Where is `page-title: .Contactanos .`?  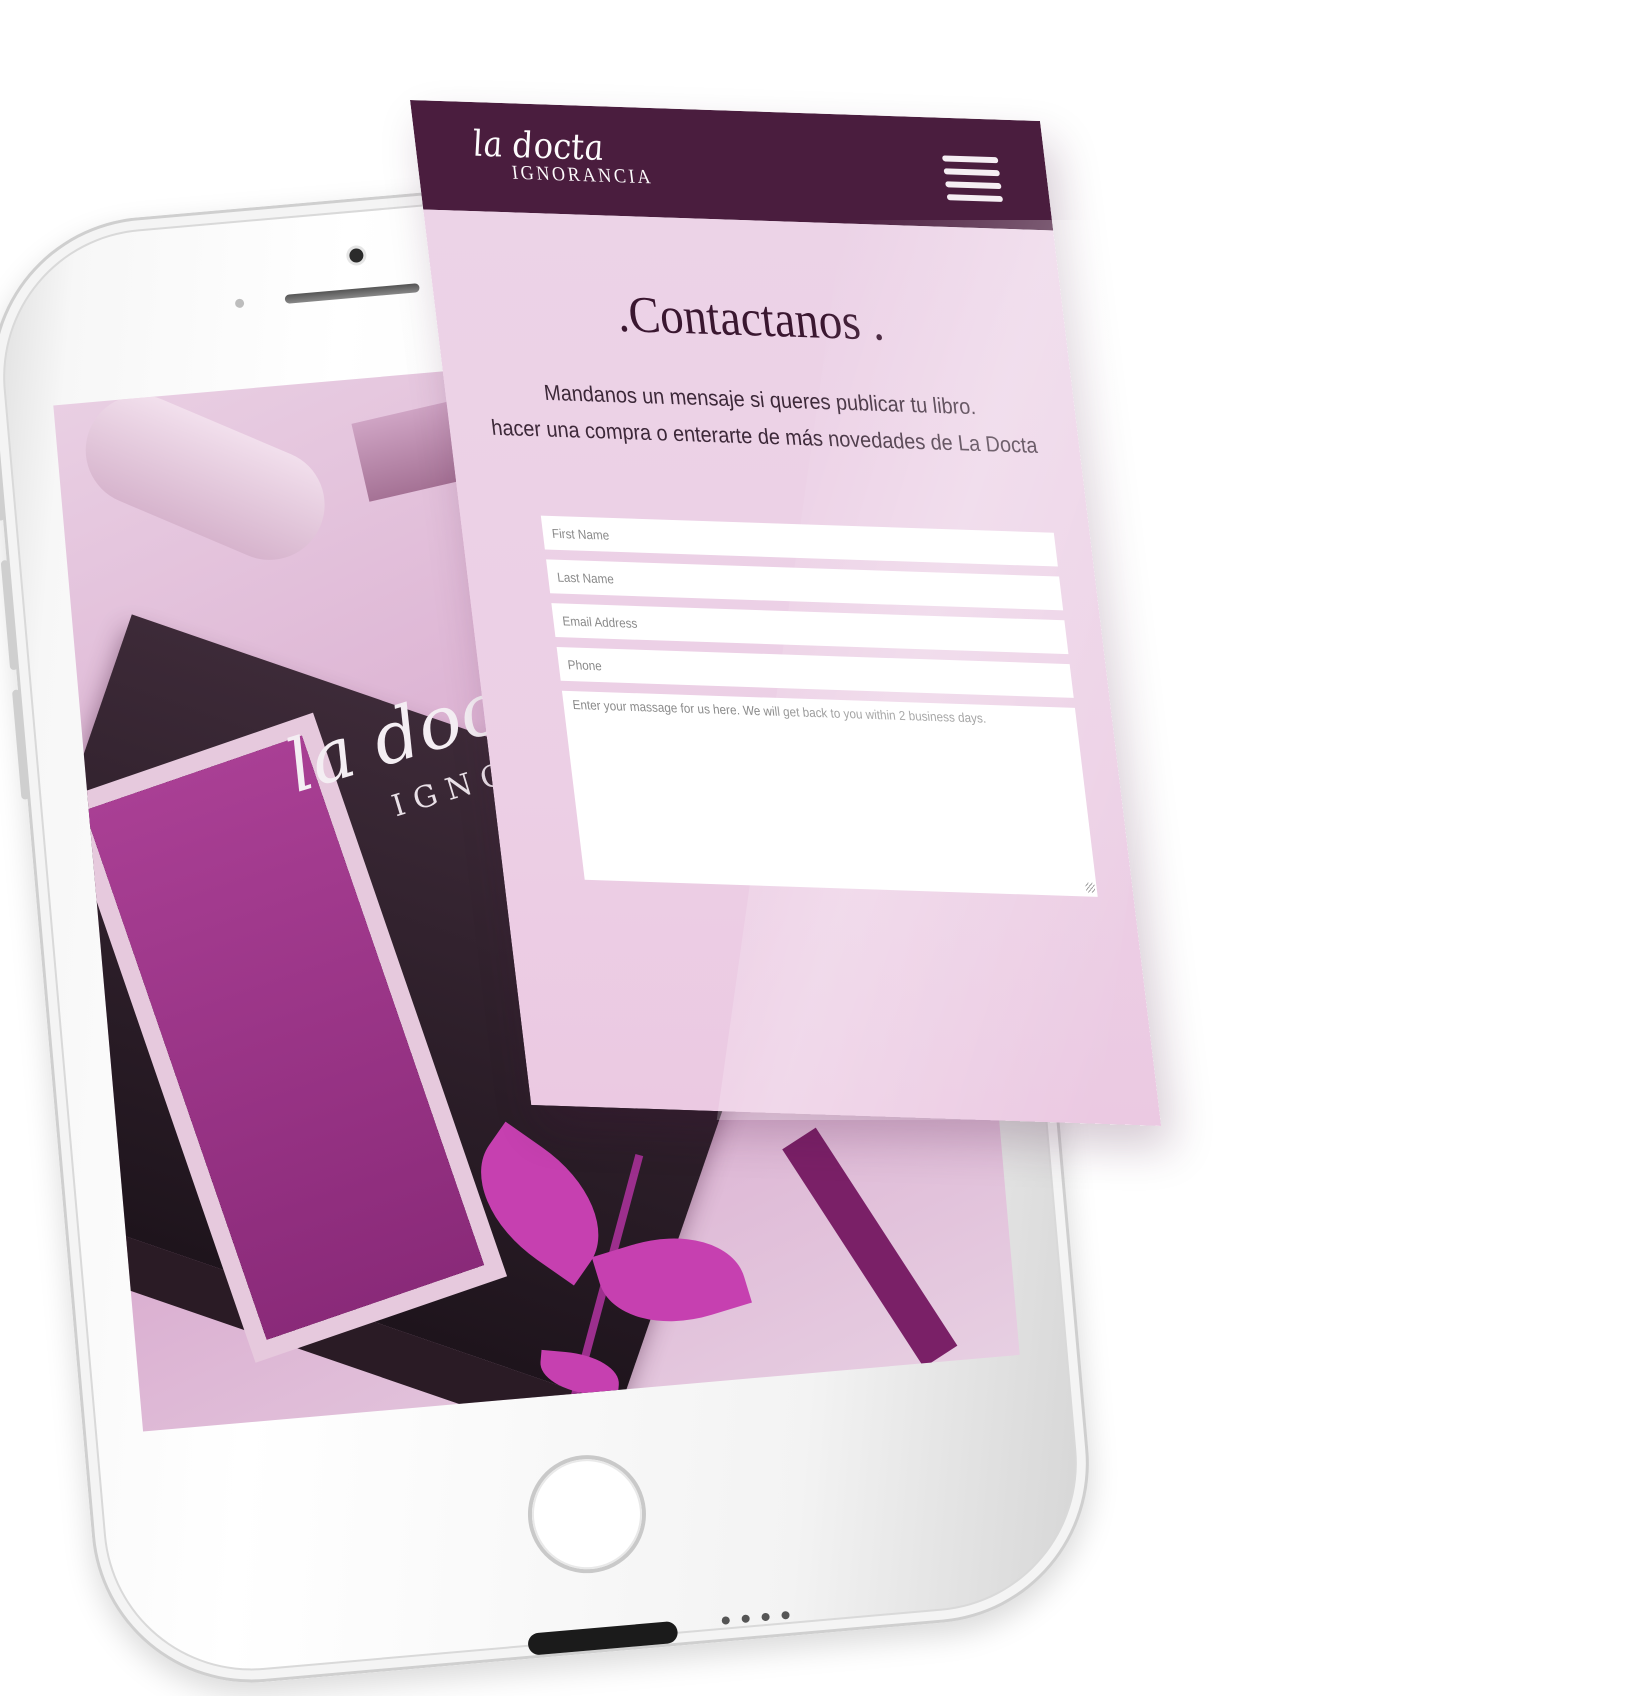 page-title: .Contactanos . is located at coordinates (750, 319).